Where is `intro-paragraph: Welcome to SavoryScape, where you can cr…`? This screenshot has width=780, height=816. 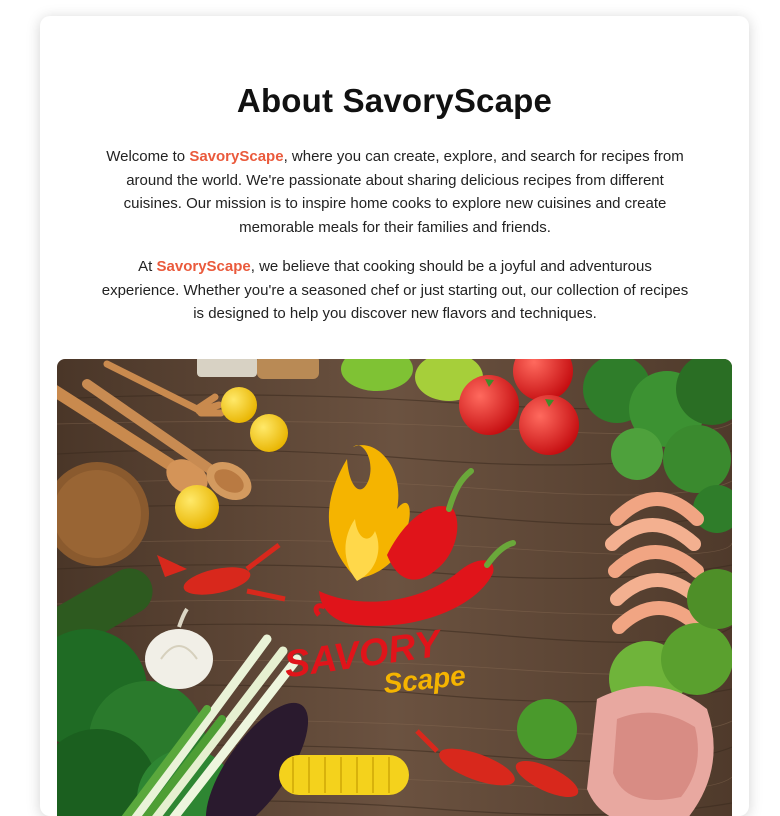 intro-paragraph: Welcome to SavoryScape, where you can cr… is located at coordinates (395, 192).